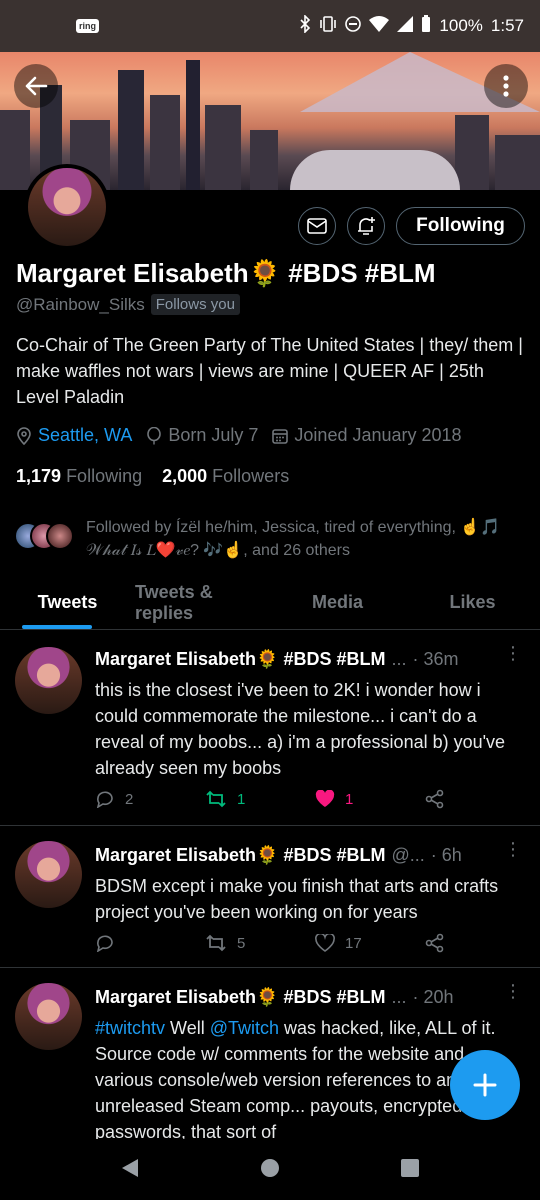 The image size is (540, 1200). I want to click on back-button, so click(36, 86).